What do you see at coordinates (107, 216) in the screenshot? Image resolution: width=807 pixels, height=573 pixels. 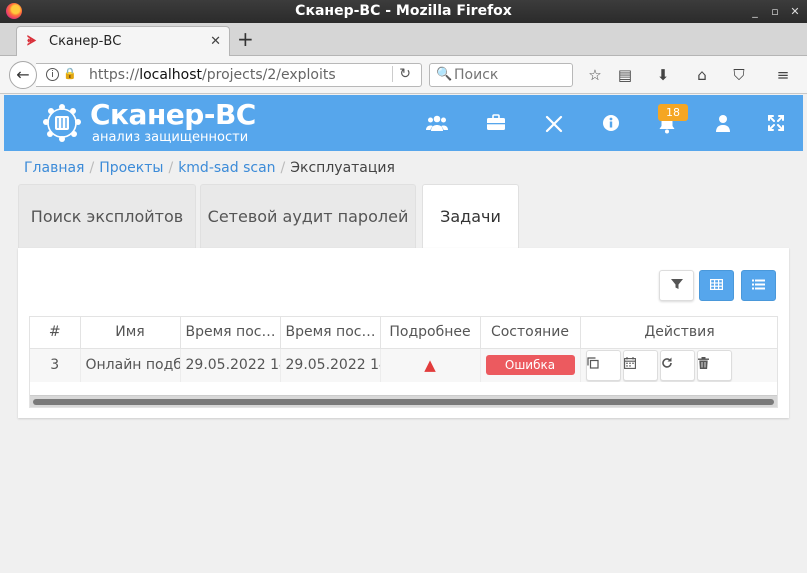 I see `tab-exploit-search: Поиск эксплойтов` at bounding box center [107, 216].